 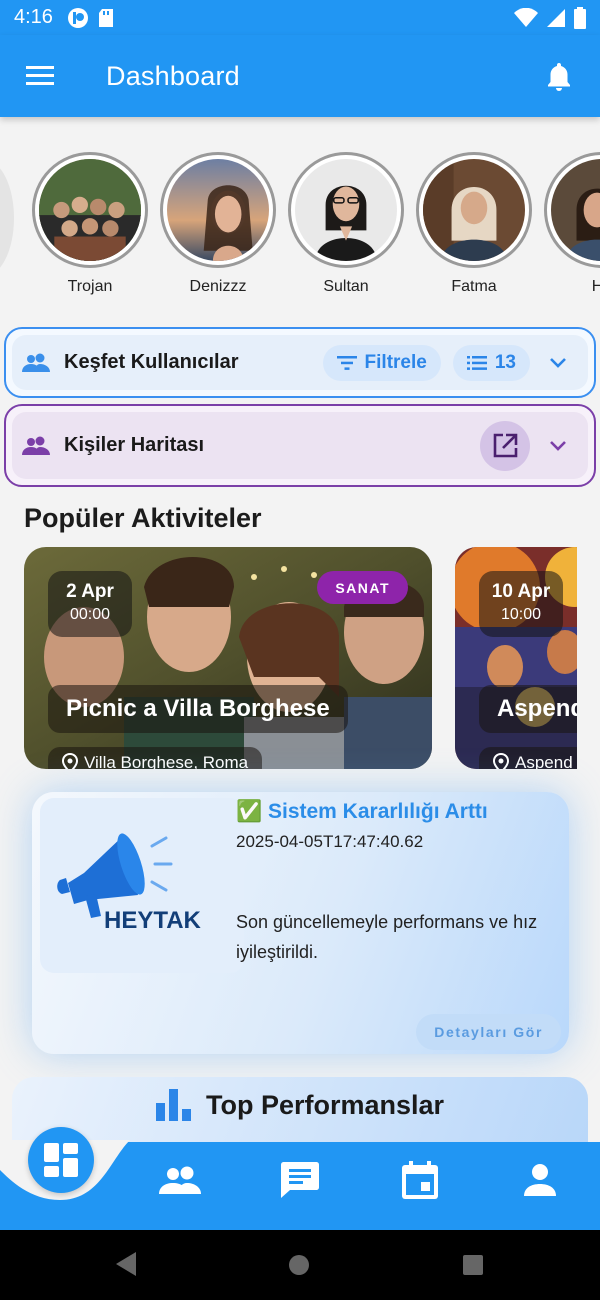 I want to click on popular-section-title: Popüler Aktiviteler, so click(x=143, y=518).